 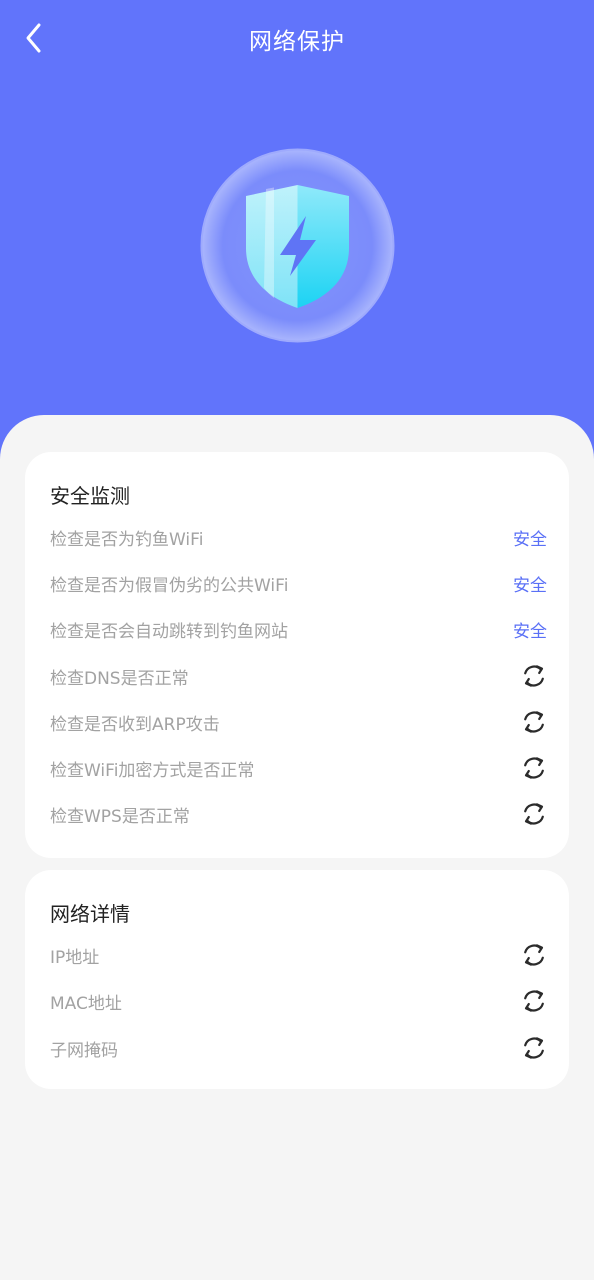 What do you see at coordinates (298, 722) in the screenshot?
I see `check-row-arp-attack: 检查是否收到ARP攻击` at bounding box center [298, 722].